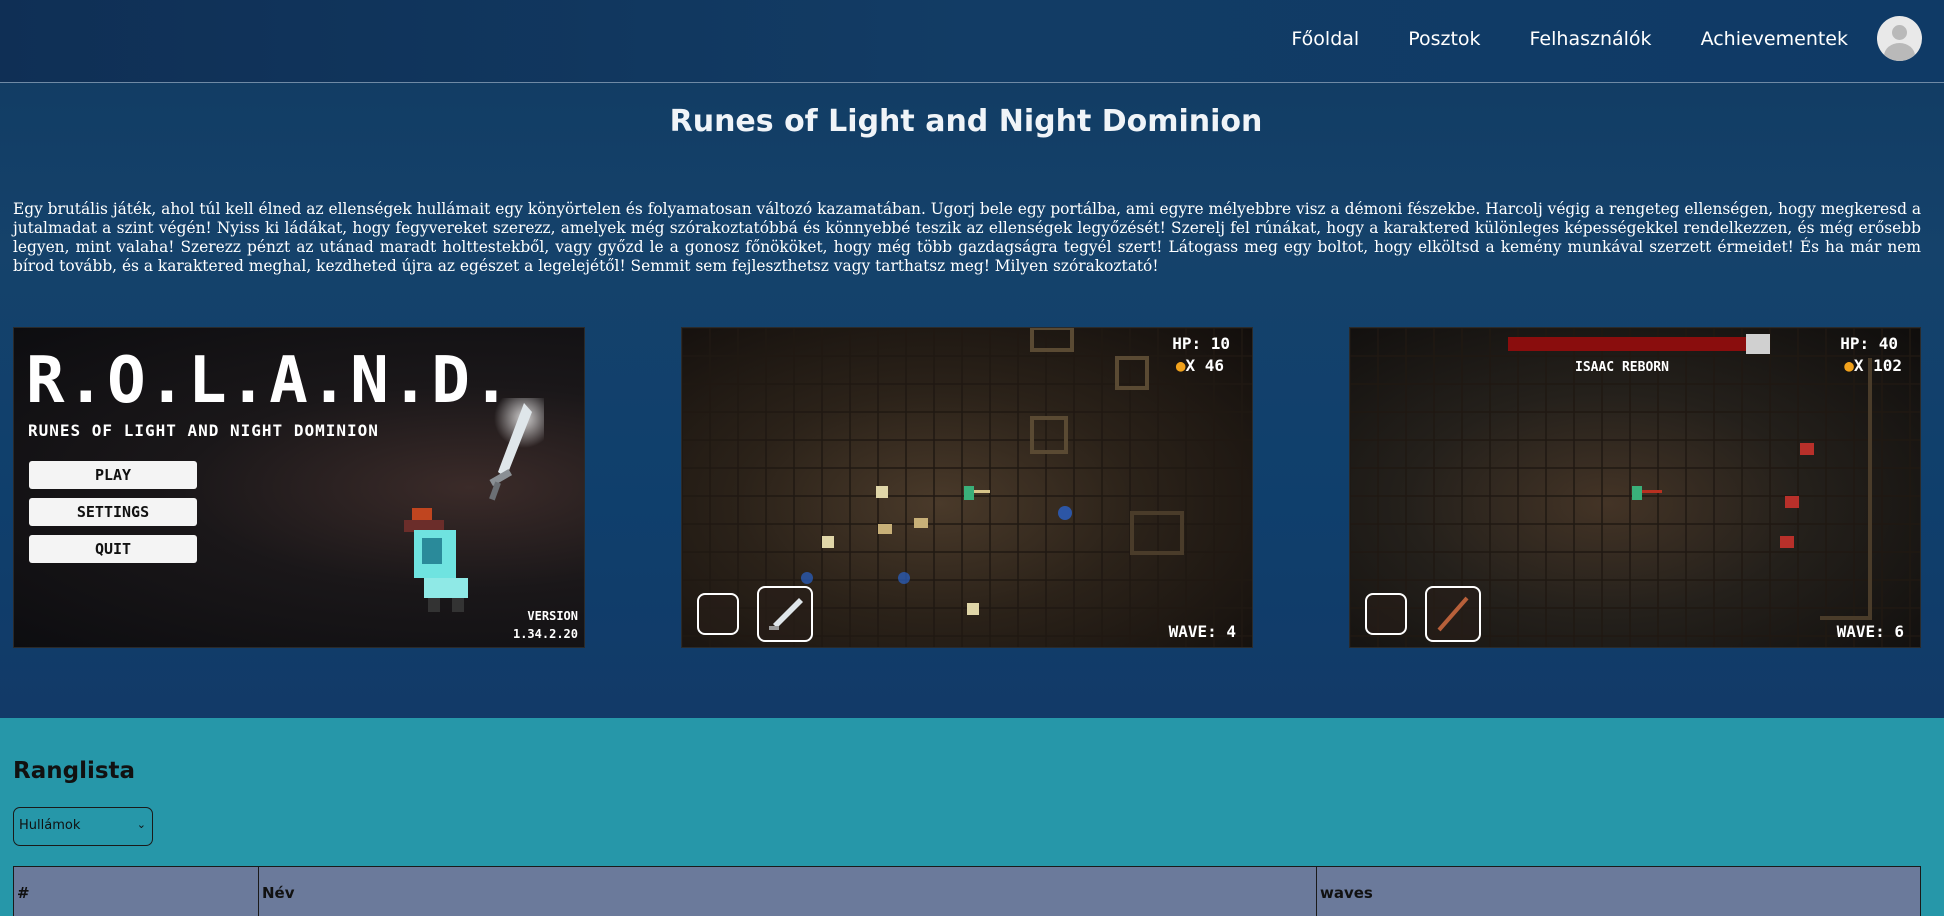  What do you see at coordinates (1204, 365) in the screenshot?
I see `coin-count: X 46` at bounding box center [1204, 365].